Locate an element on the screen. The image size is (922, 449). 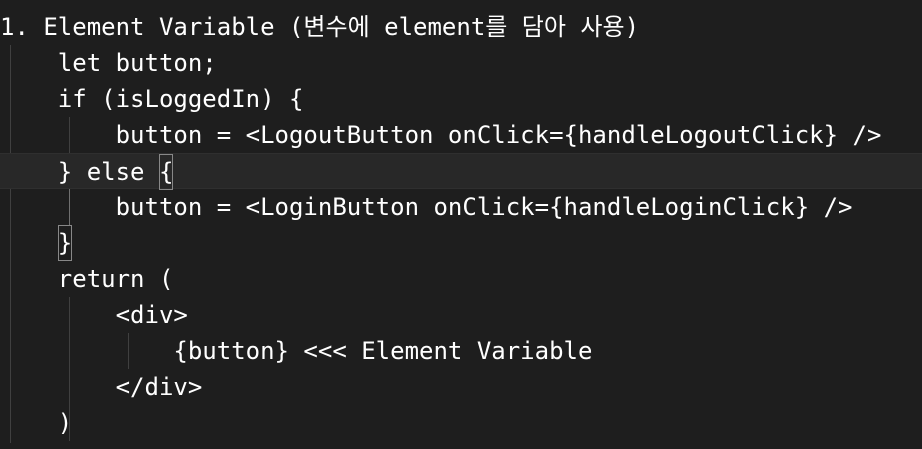
code-line-text: ) is located at coordinates (65, 423).